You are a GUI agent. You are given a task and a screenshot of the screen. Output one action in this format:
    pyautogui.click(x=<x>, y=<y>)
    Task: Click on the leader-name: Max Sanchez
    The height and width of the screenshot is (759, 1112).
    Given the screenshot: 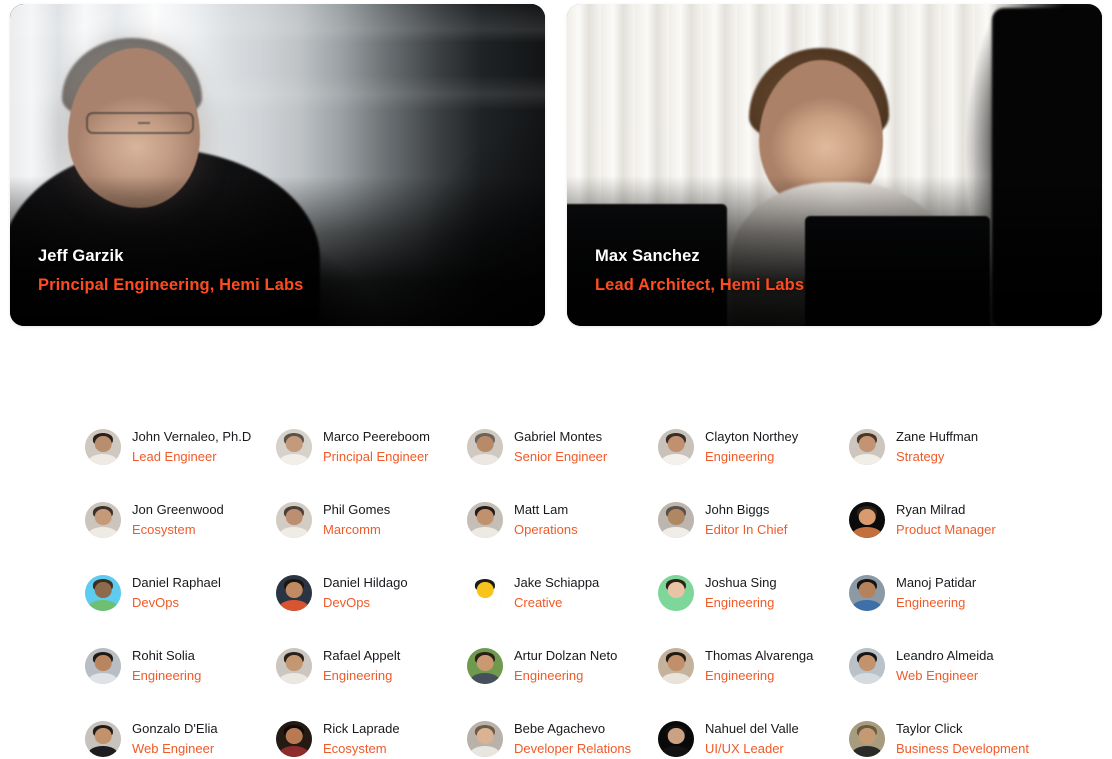 What is the action you would take?
    pyautogui.click(x=647, y=256)
    